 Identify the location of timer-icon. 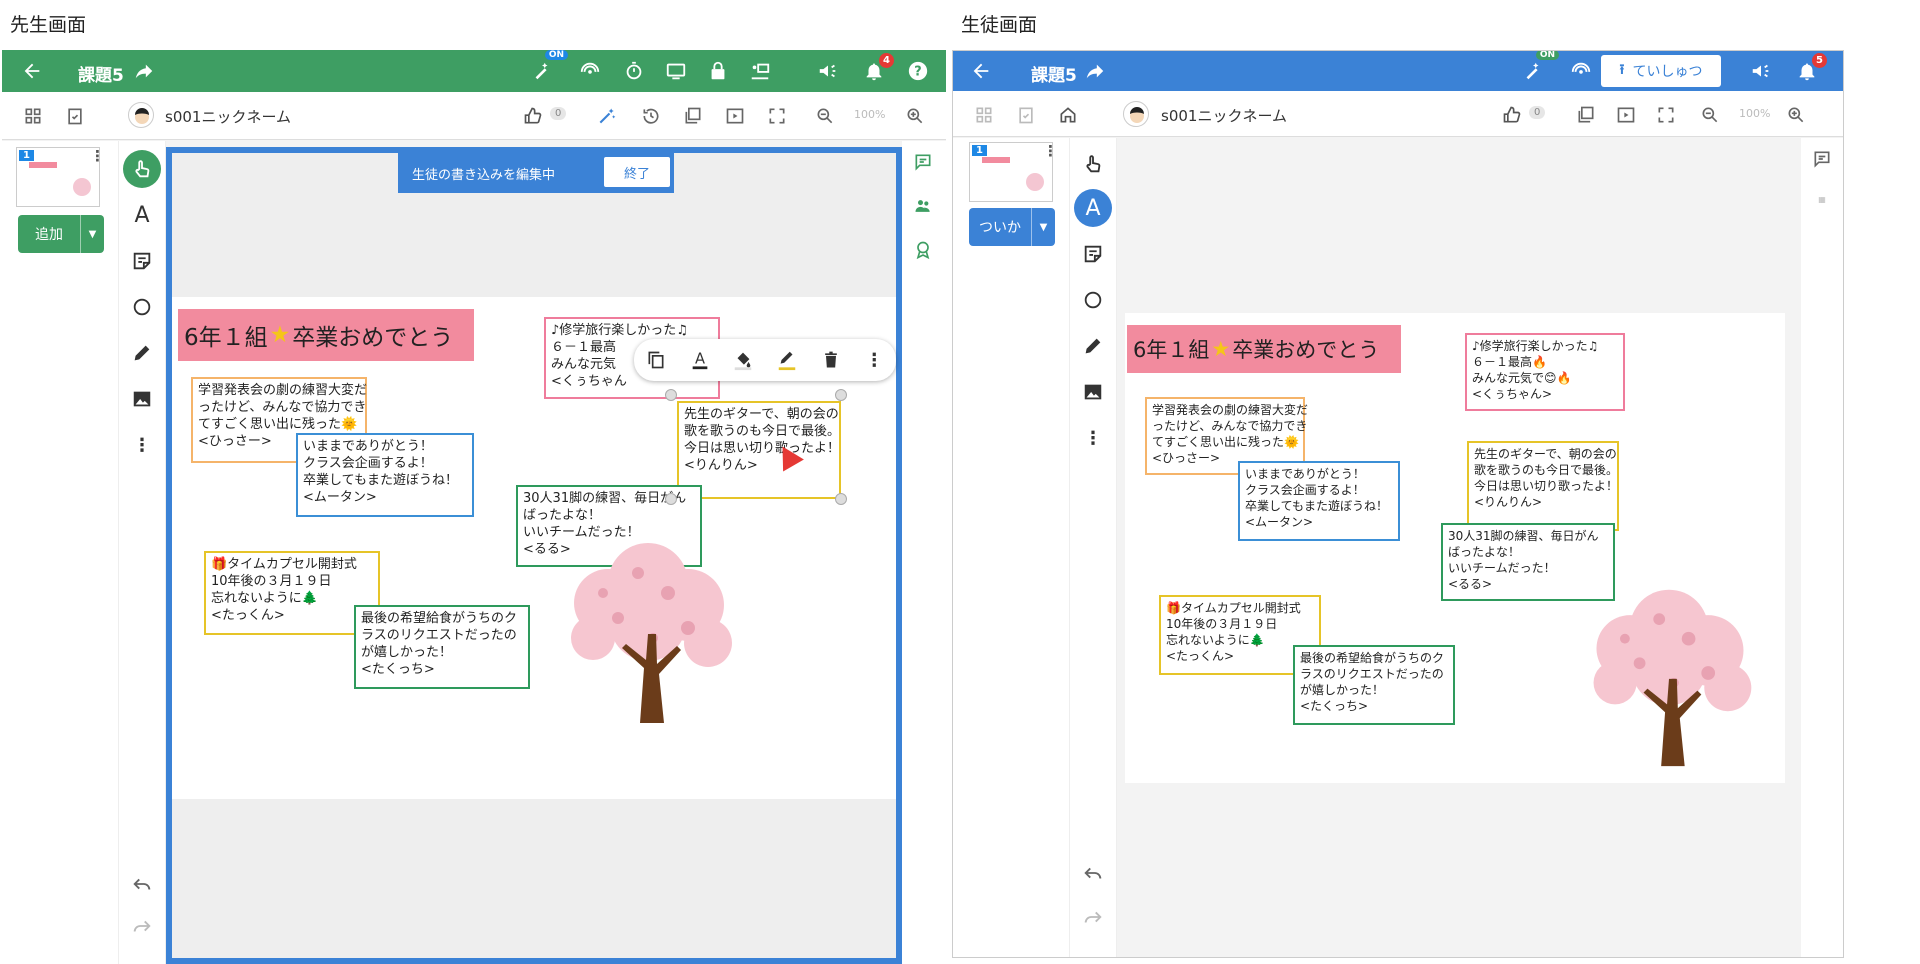
(634, 71).